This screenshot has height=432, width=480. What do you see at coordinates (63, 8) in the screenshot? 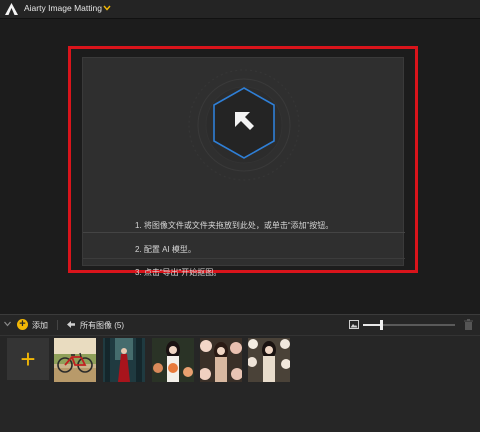
I see `app-title: Aiarty Image Matting` at bounding box center [63, 8].